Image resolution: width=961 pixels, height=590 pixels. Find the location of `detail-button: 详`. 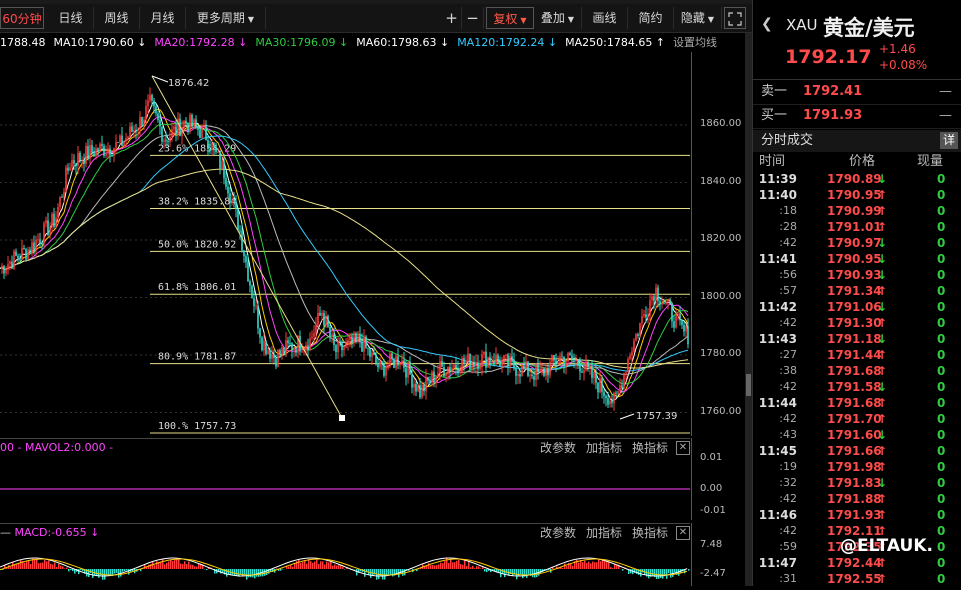

detail-button: 详 is located at coordinates (949, 140).